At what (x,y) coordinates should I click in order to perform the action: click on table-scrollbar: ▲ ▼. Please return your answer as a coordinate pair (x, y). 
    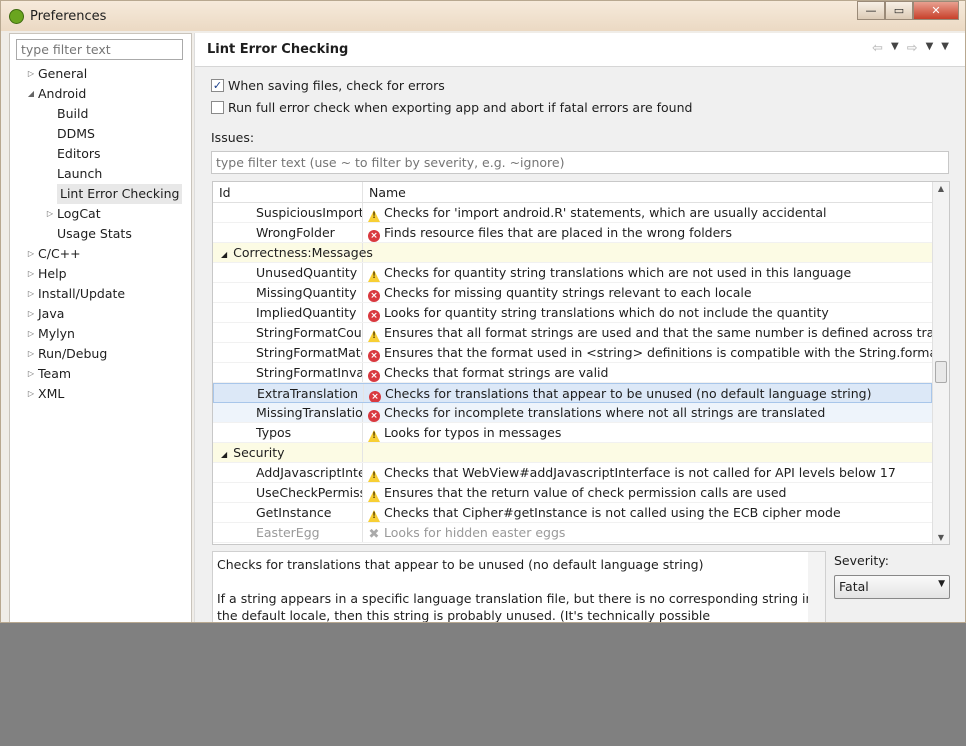
    Looking at the image, I should click on (940, 363).